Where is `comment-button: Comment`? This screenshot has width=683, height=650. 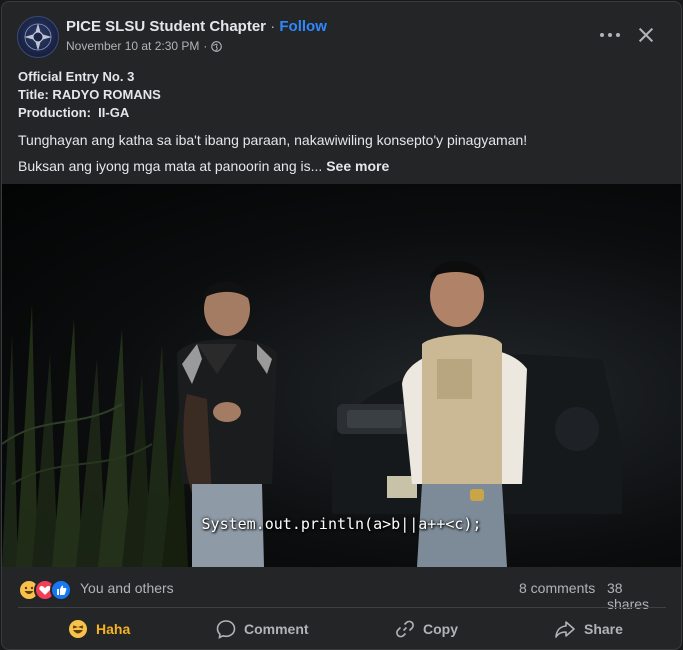 comment-button: Comment is located at coordinates (262, 629).